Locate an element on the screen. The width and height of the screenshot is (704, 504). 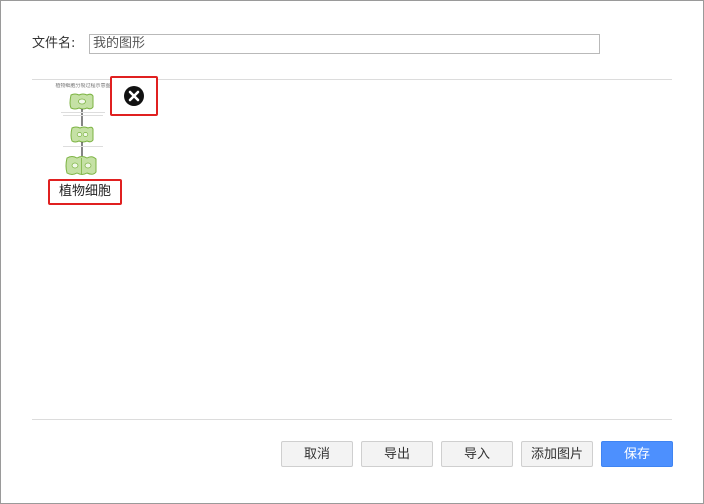
export-button: 导出 is located at coordinates (397, 454).